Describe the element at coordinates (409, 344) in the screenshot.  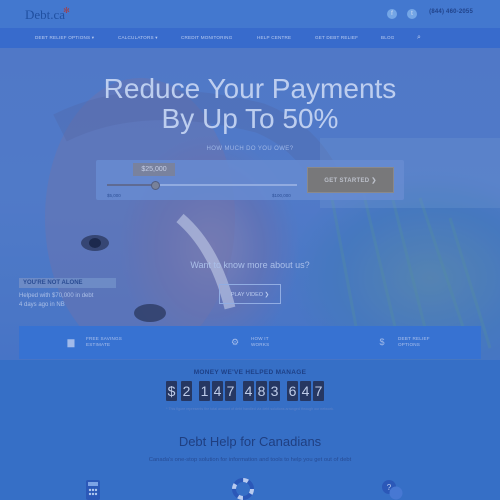
I see `feature-label-line-2: OPTIONS` at that location.